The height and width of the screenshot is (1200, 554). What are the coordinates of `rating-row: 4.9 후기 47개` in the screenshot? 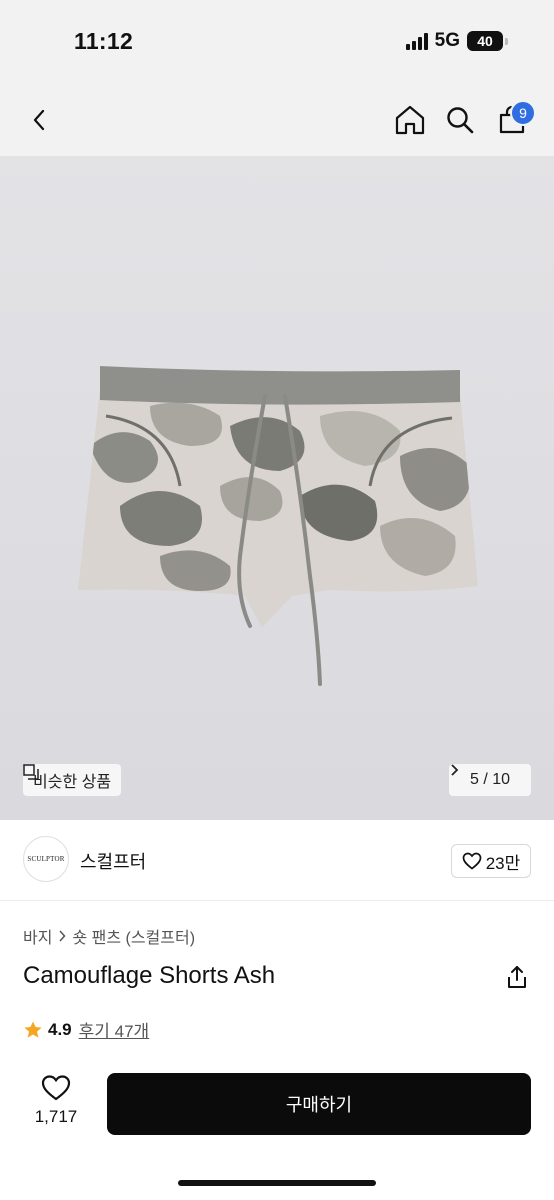 It's located at (86, 1029).